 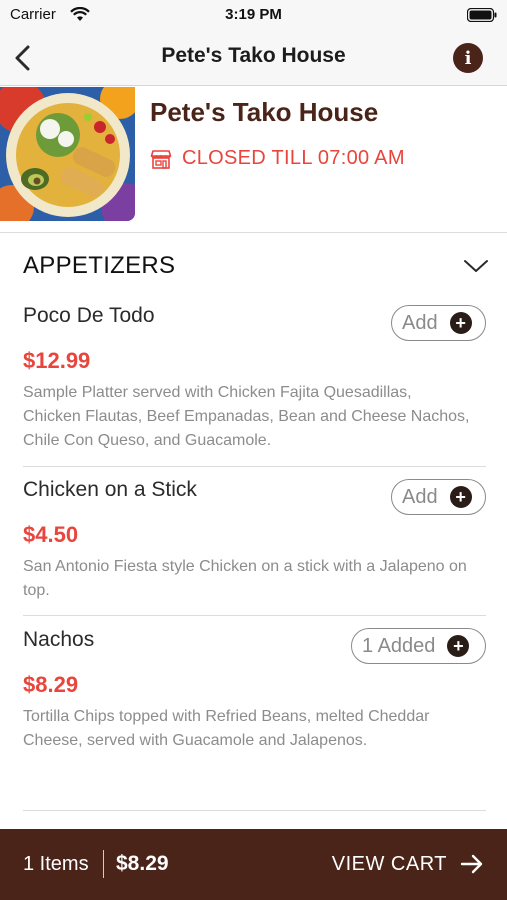 I want to click on closed-status-text: CLOSED TILL 07:00 AM, so click(x=293, y=158).